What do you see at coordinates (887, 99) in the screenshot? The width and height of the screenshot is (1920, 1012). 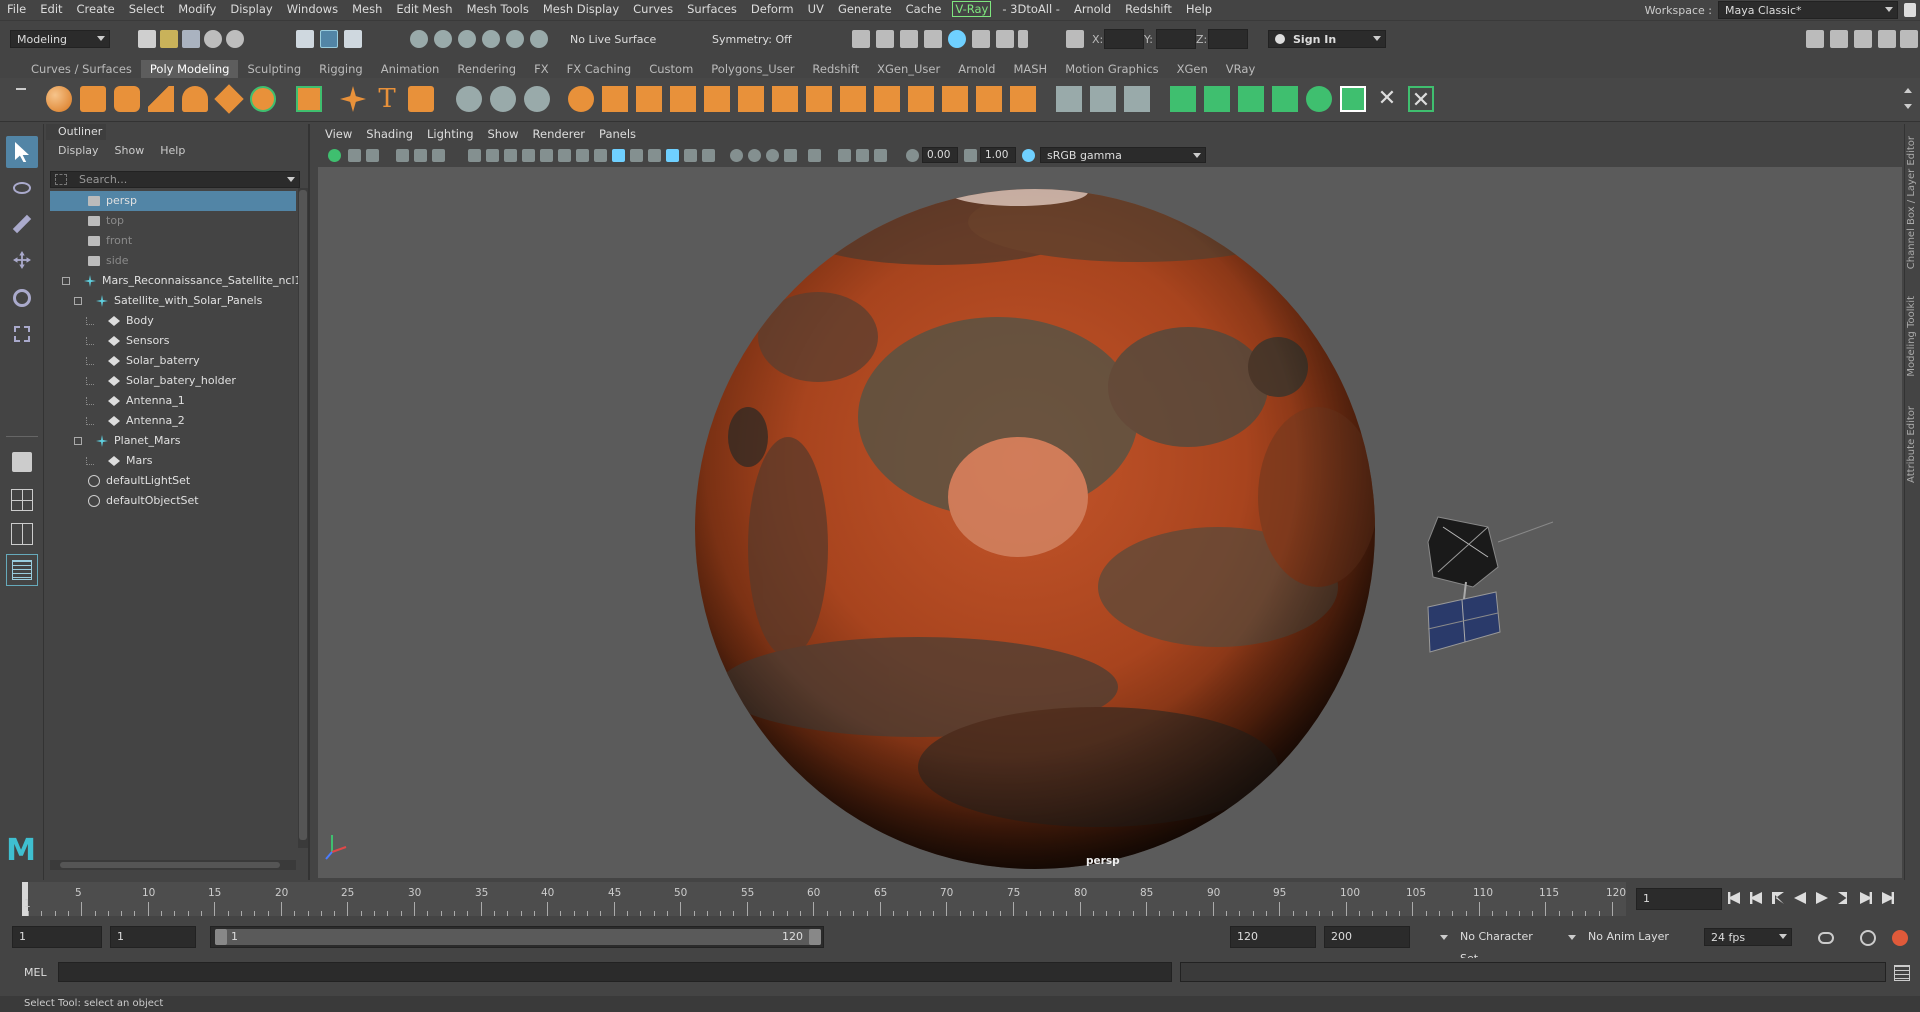 I see `insert-edge-loop-icon` at bounding box center [887, 99].